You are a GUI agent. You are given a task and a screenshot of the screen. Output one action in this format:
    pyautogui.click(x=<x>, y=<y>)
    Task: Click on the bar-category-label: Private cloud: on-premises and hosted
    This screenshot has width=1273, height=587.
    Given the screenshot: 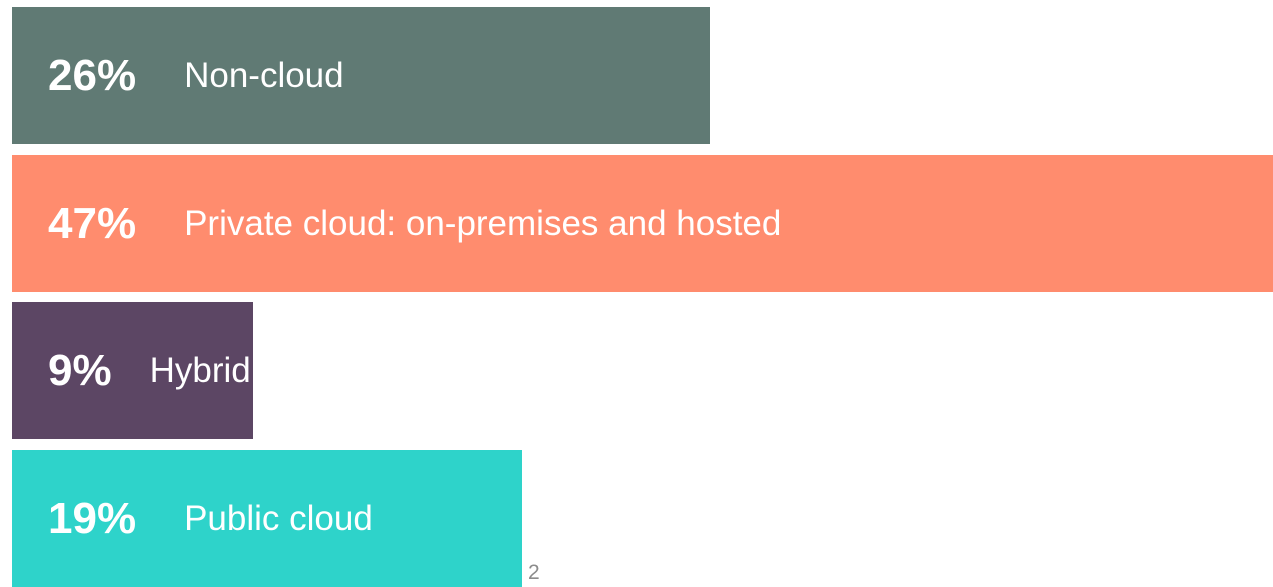 What is the action you would take?
    pyautogui.click(x=483, y=223)
    